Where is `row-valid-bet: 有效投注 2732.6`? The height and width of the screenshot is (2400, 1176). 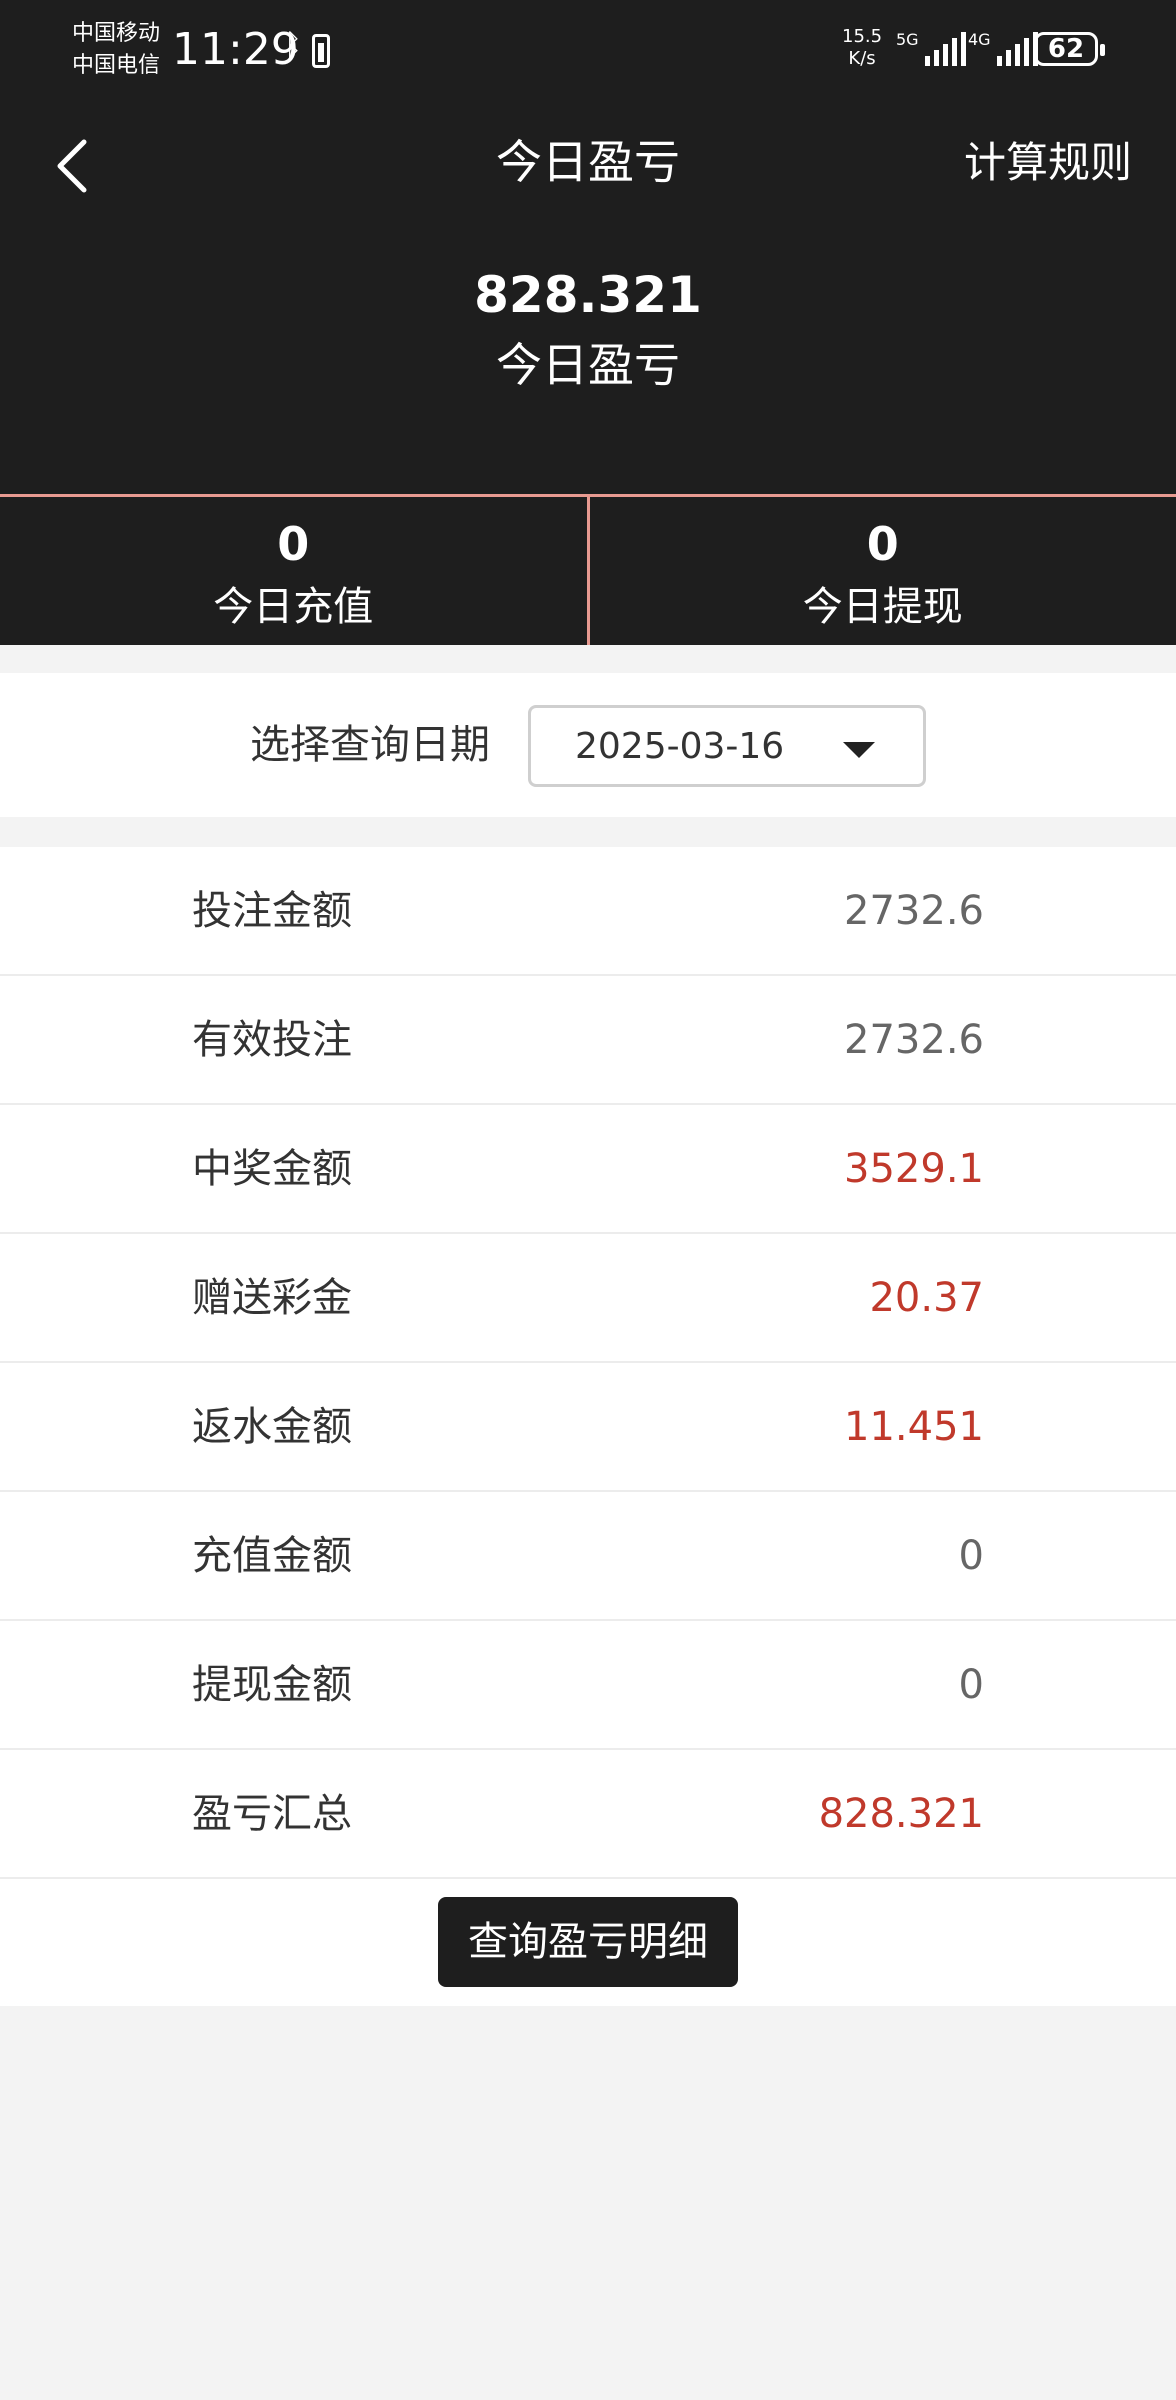
row-valid-bet: 有效投注 2732.6 is located at coordinates (588, 1040).